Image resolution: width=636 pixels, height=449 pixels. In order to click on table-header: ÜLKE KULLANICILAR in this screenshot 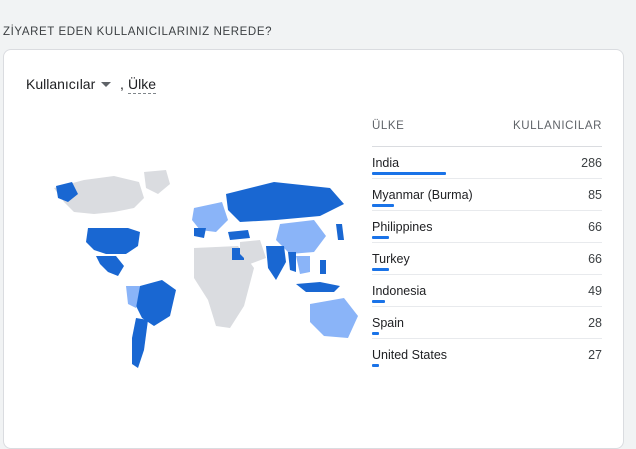, I will do `click(487, 133)`.